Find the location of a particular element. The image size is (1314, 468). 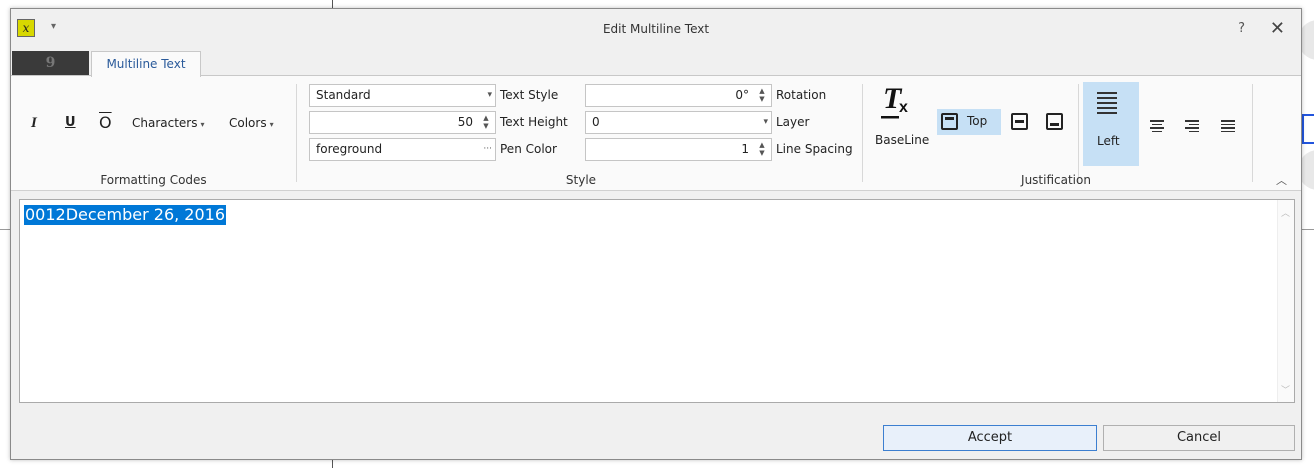

align-left-large-icon is located at coordinates (1107, 104).